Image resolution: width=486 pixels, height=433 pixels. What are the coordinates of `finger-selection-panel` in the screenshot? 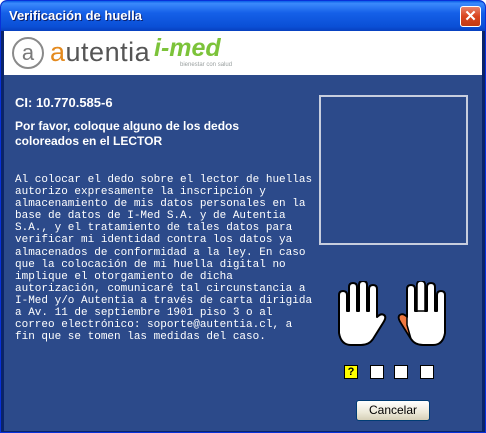 It's located at (393, 312).